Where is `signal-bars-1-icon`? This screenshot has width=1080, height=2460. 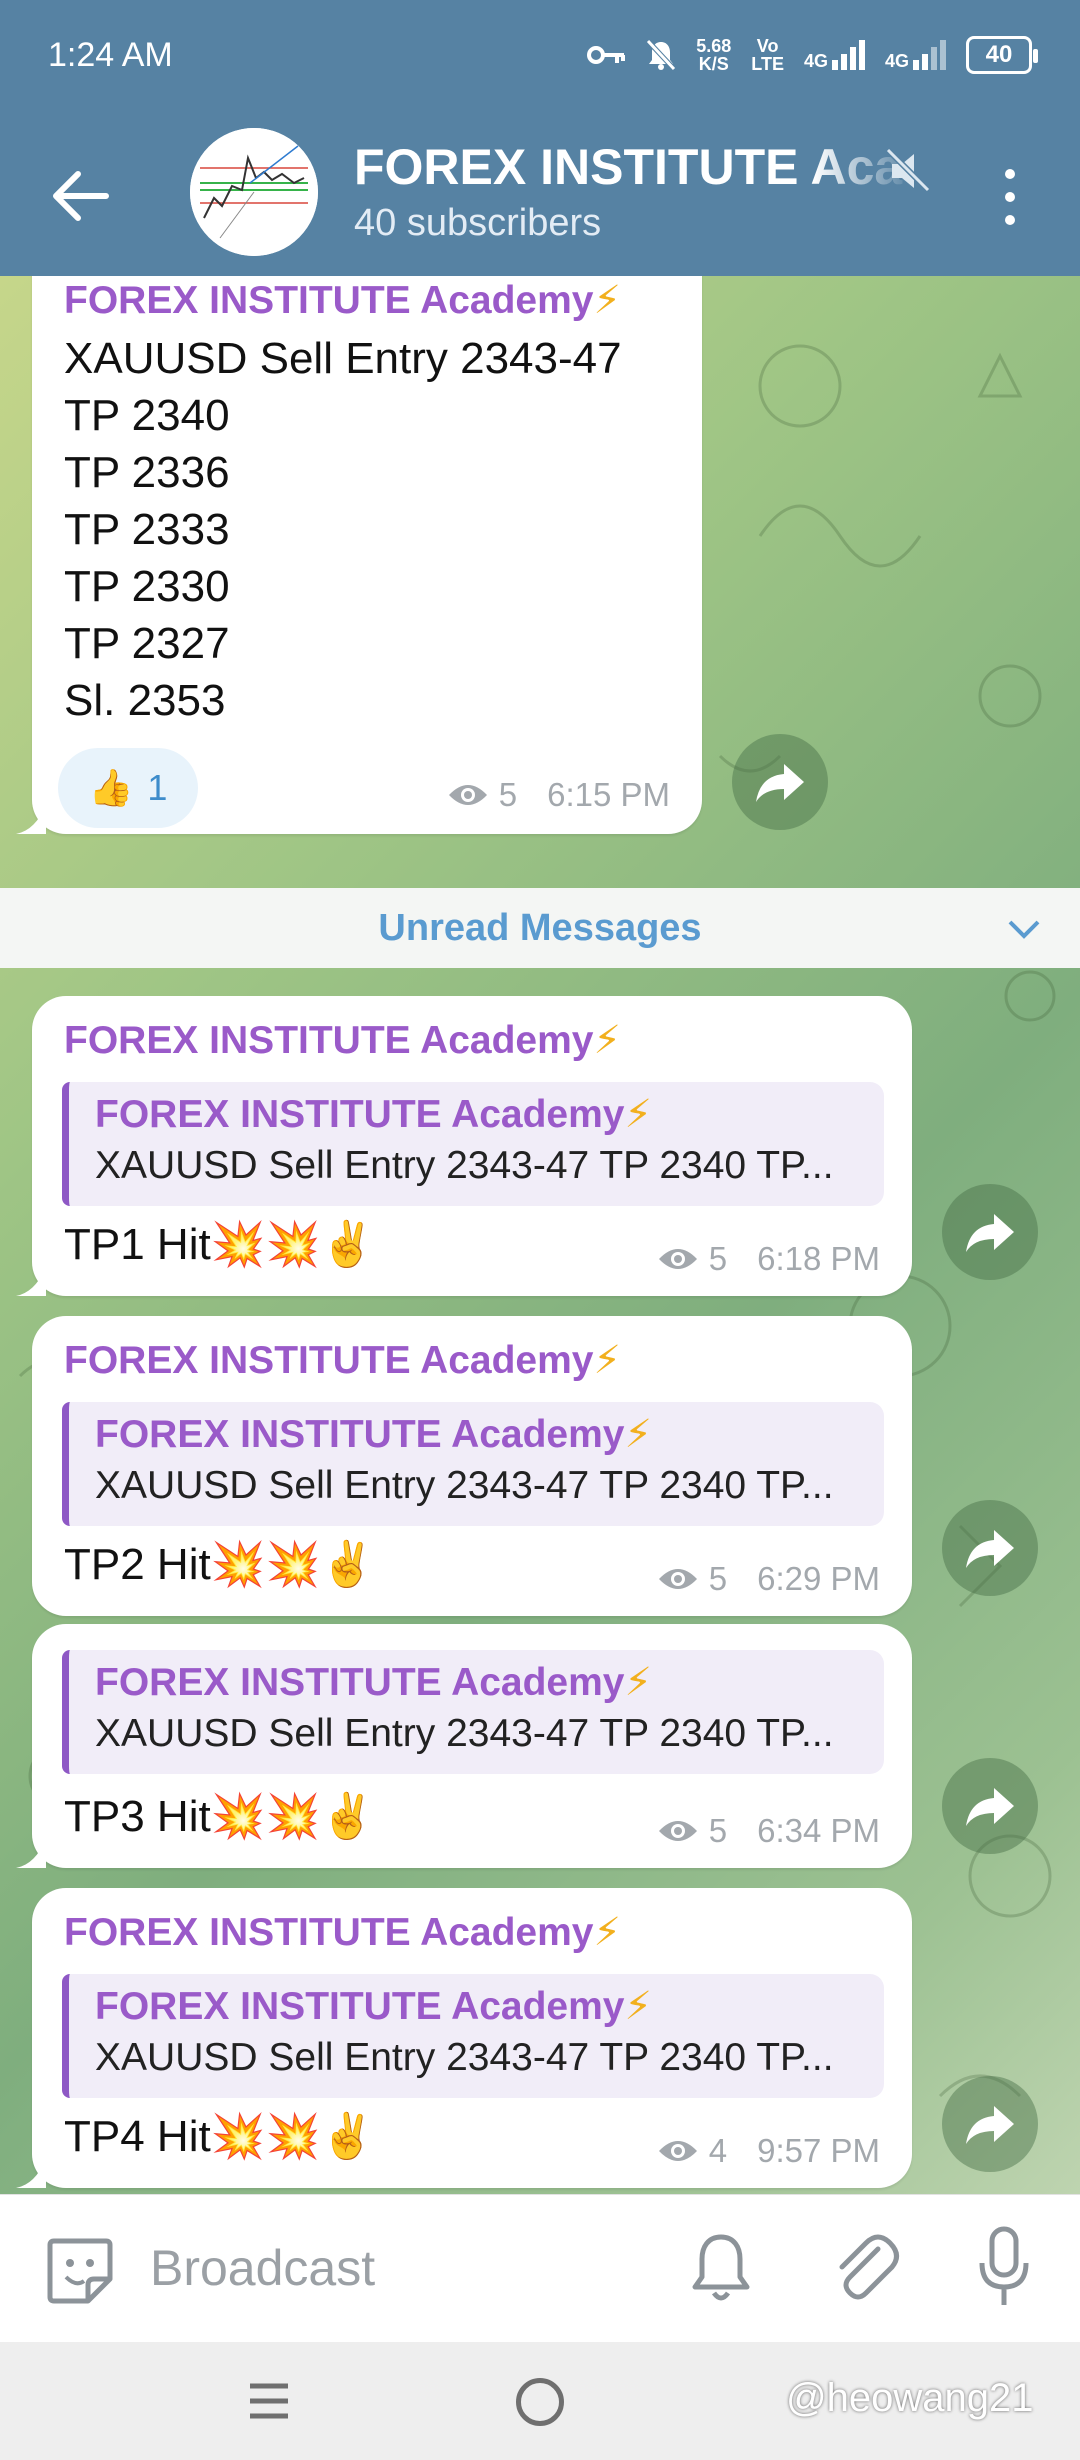
signal-bars-1-icon is located at coordinates (848, 55).